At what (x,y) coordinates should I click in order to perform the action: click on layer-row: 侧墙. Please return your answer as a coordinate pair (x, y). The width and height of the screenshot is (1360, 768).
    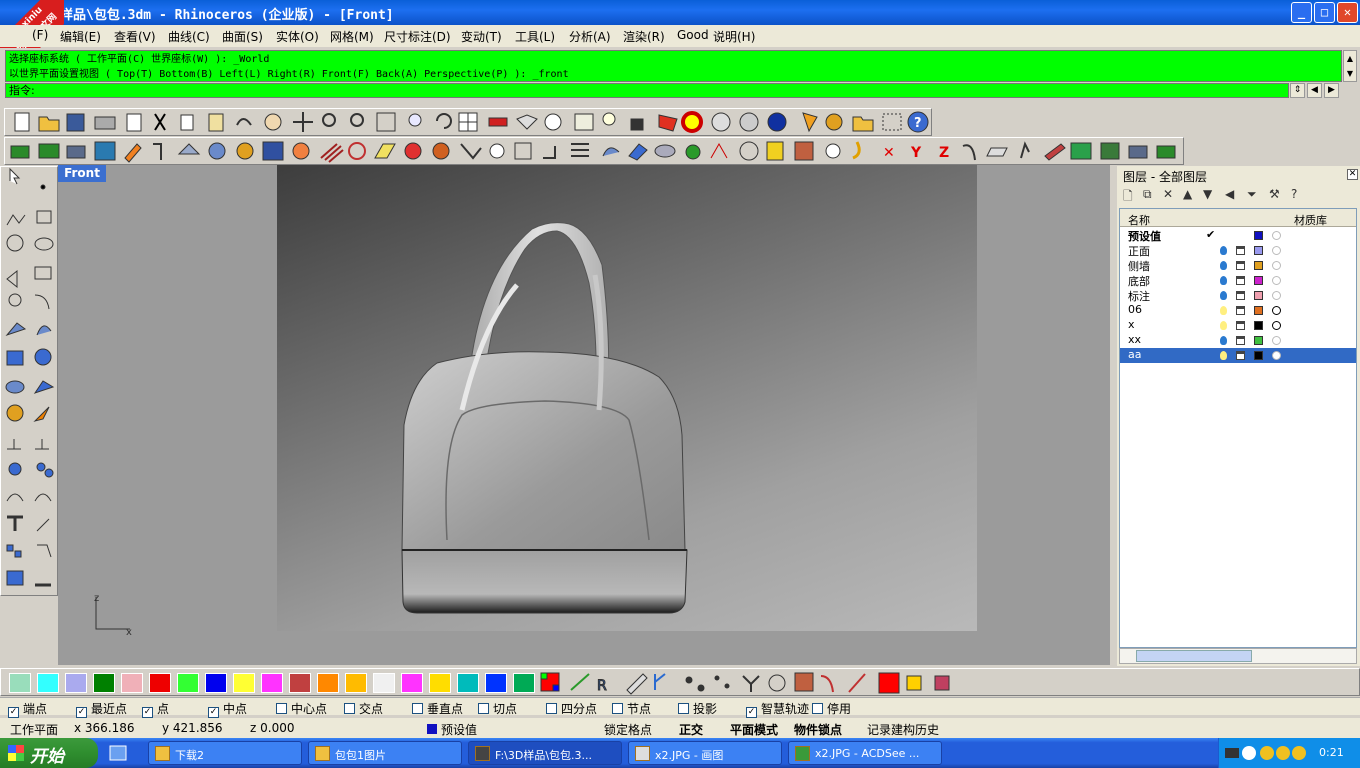
    Looking at the image, I should click on (1238, 265).